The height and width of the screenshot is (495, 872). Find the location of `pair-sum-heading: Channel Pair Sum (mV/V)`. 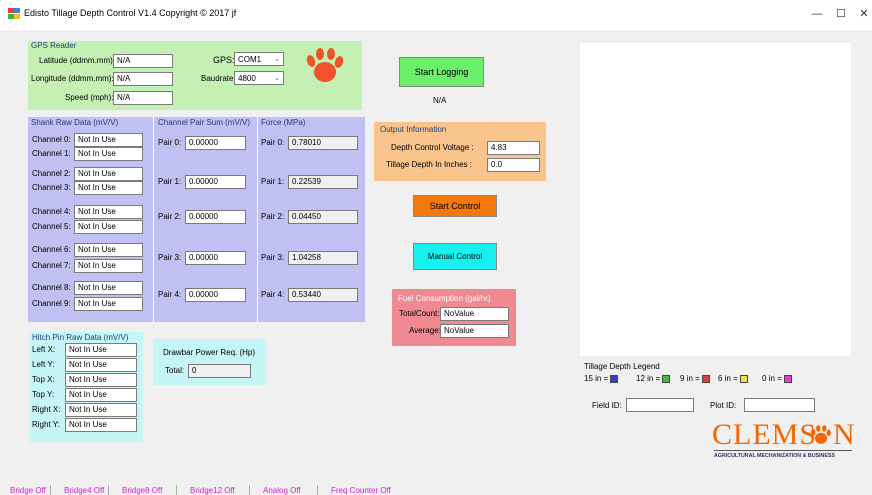

pair-sum-heading: Channel Pair Sum (mV/V) is located at coordinates (204, 122).